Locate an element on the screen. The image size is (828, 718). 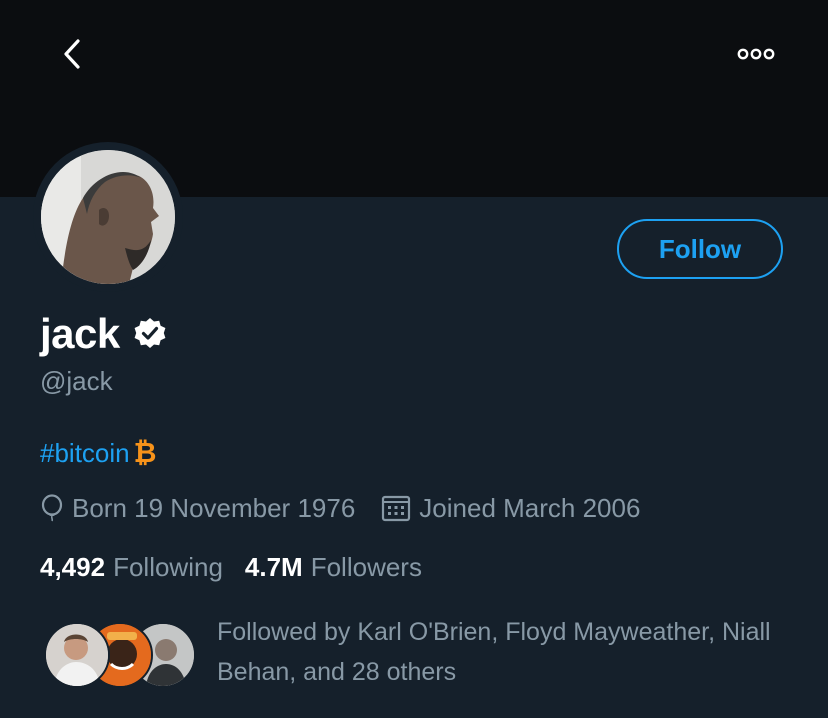
birthday-item: Born 19 November 1976 is located at coordinates (197, 508).